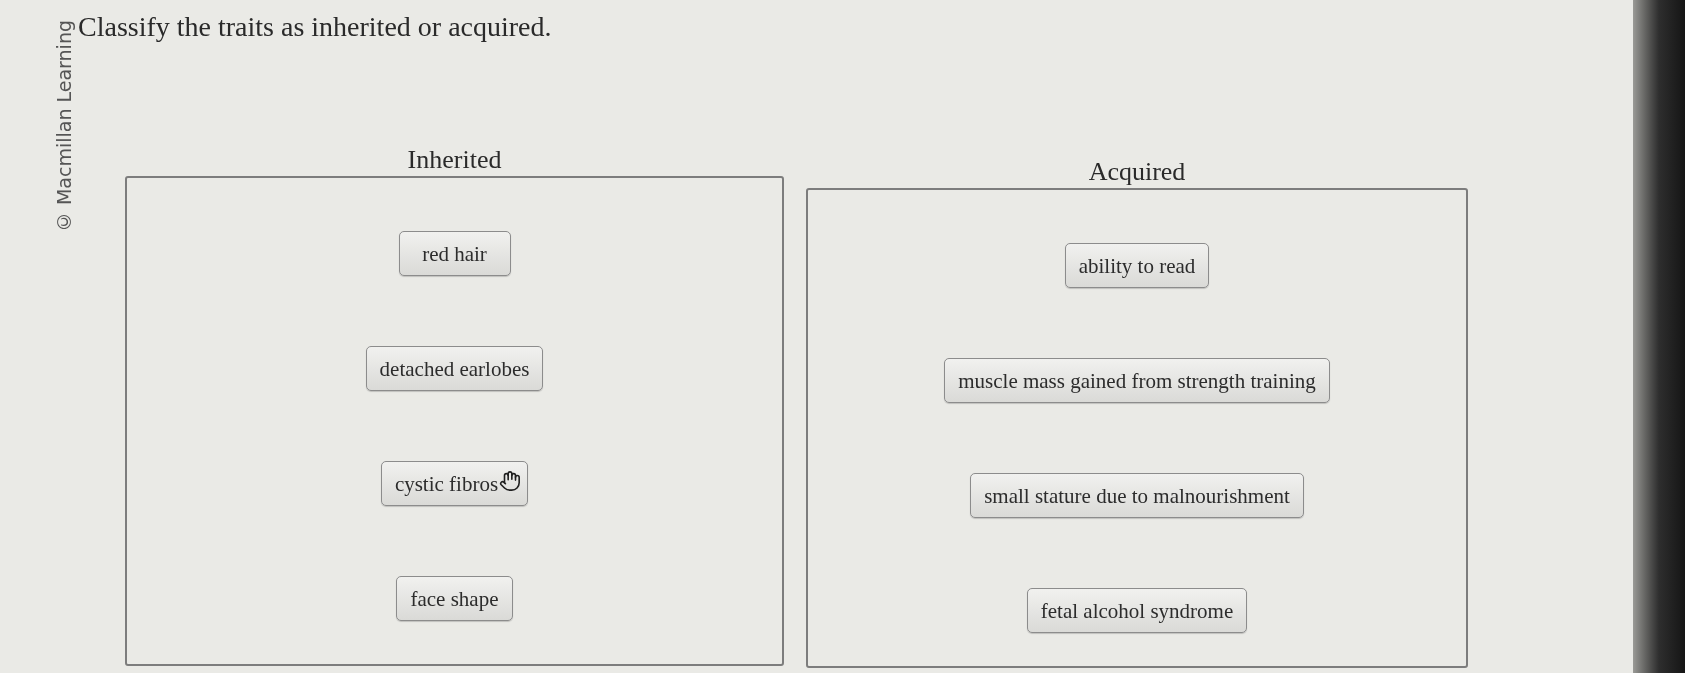 This screenshot has width=1685, height=673. Describe the element at coordinates (315, 27) in the screenshot. I see `question-text: Classify the traits as inherited or acquired.` at that location.